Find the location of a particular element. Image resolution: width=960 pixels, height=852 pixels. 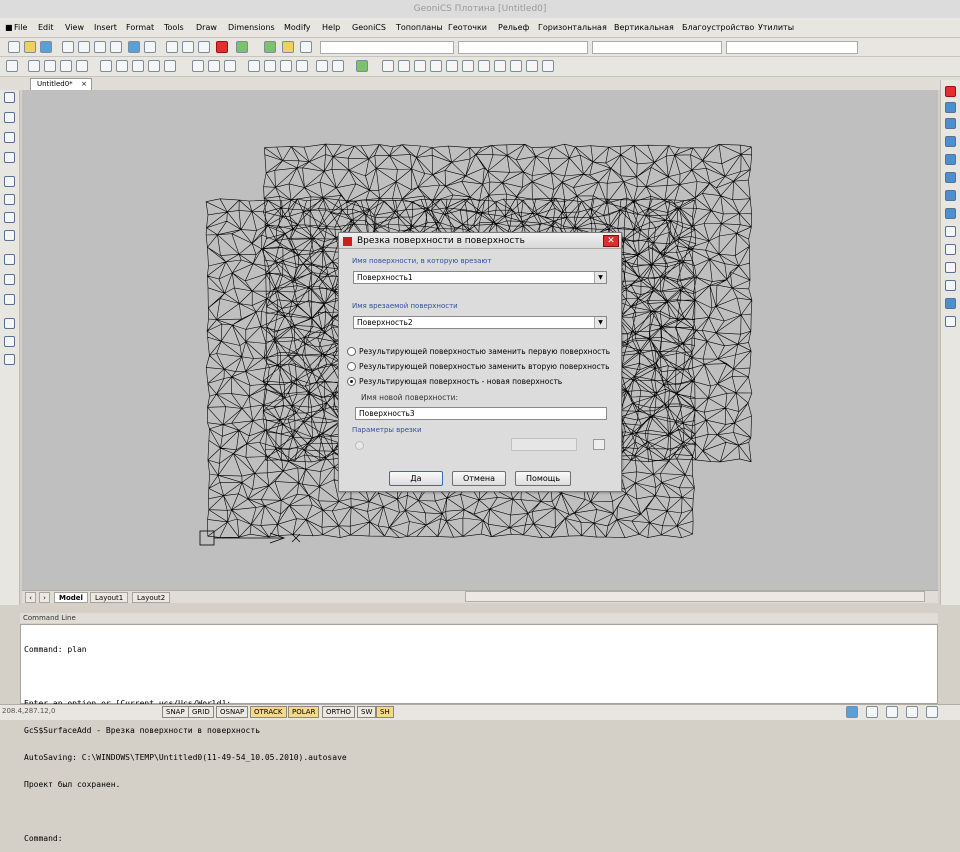

menu-item-view: View is located at coordinates (74, 27).